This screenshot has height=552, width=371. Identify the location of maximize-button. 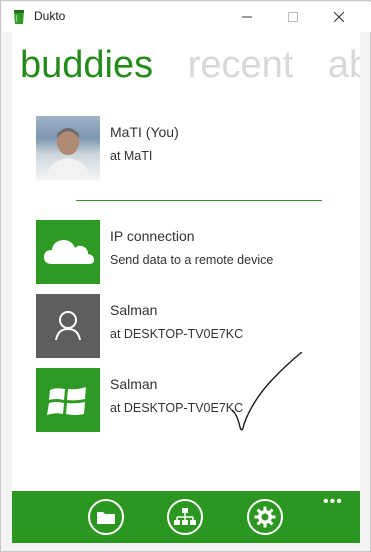
(293, 17).